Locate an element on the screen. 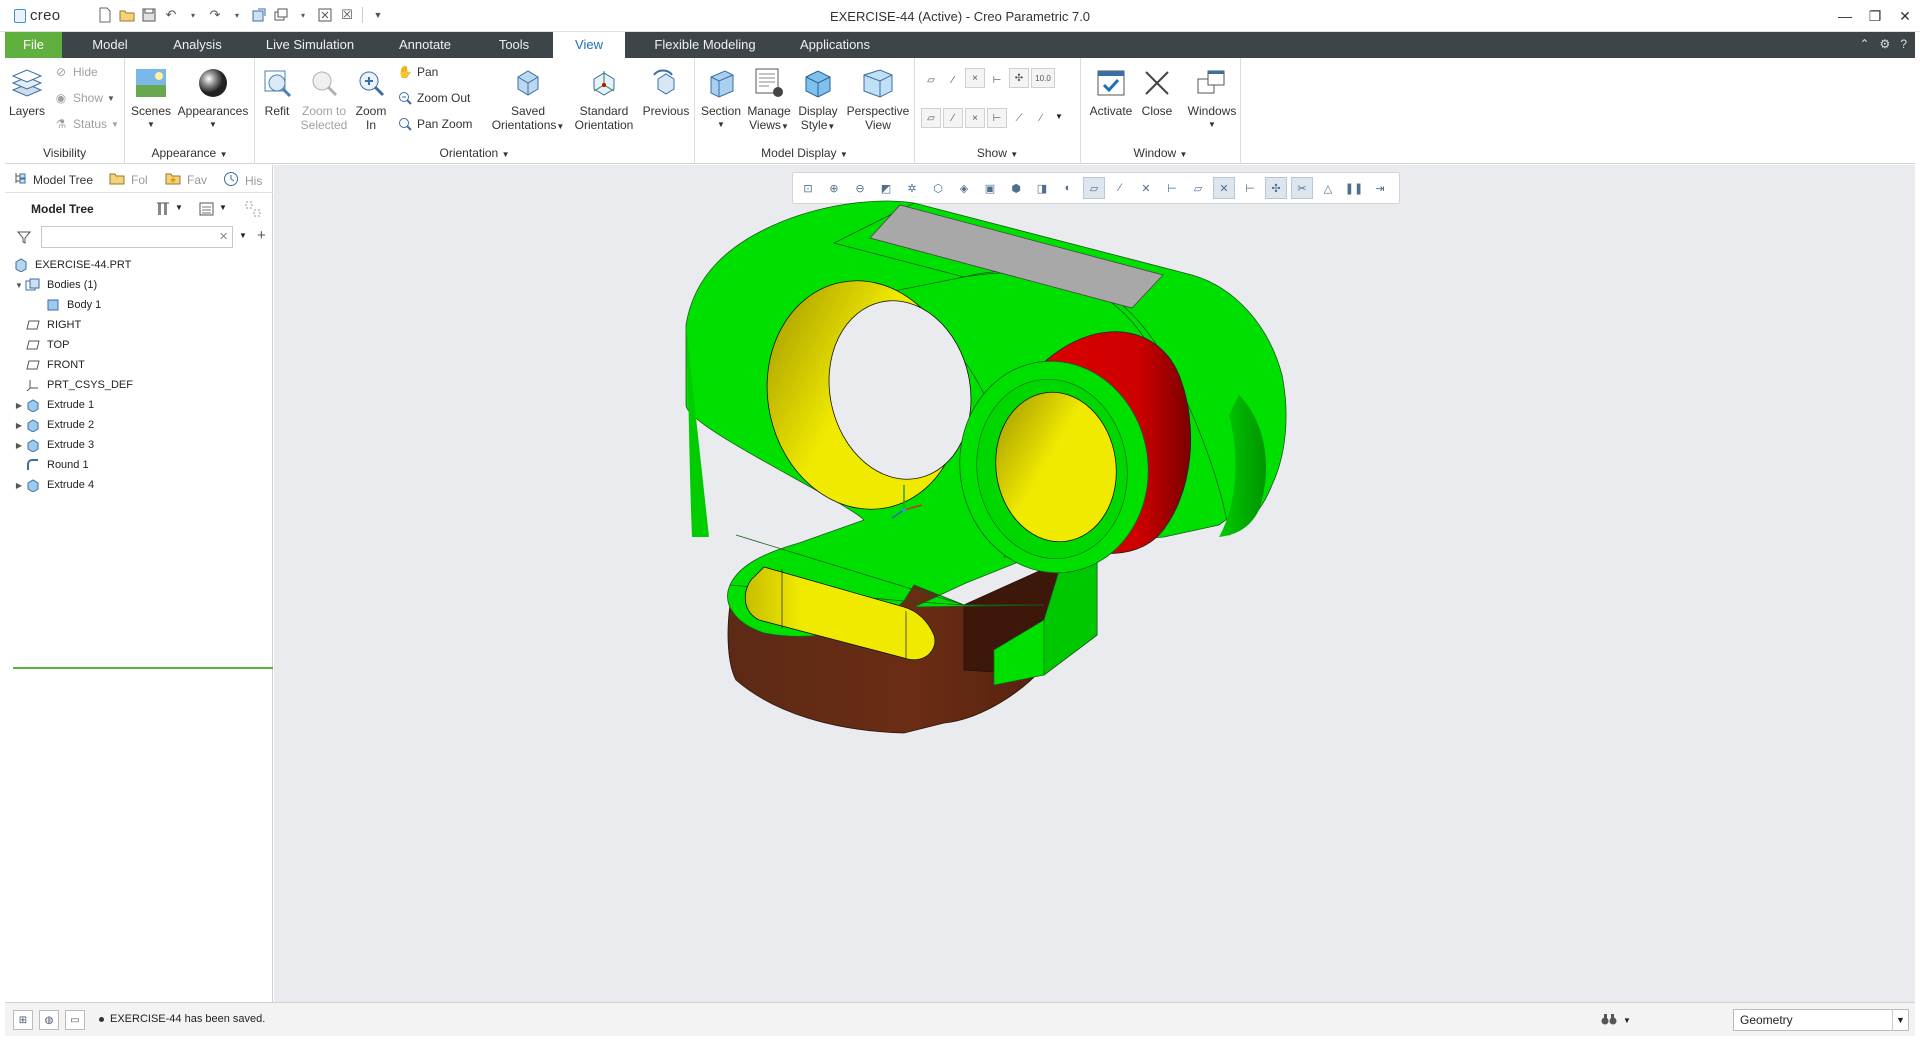  appearances-button: Appearances ▼ is located at coordinates (213, 99).